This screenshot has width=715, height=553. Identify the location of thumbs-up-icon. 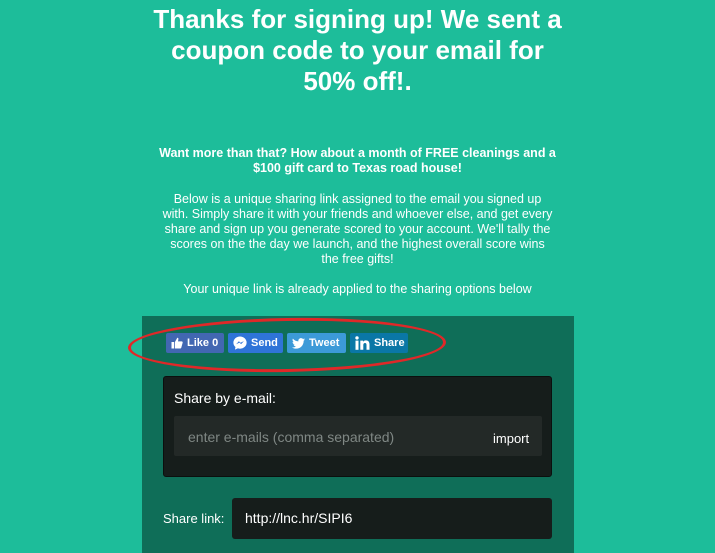
(177, 343).